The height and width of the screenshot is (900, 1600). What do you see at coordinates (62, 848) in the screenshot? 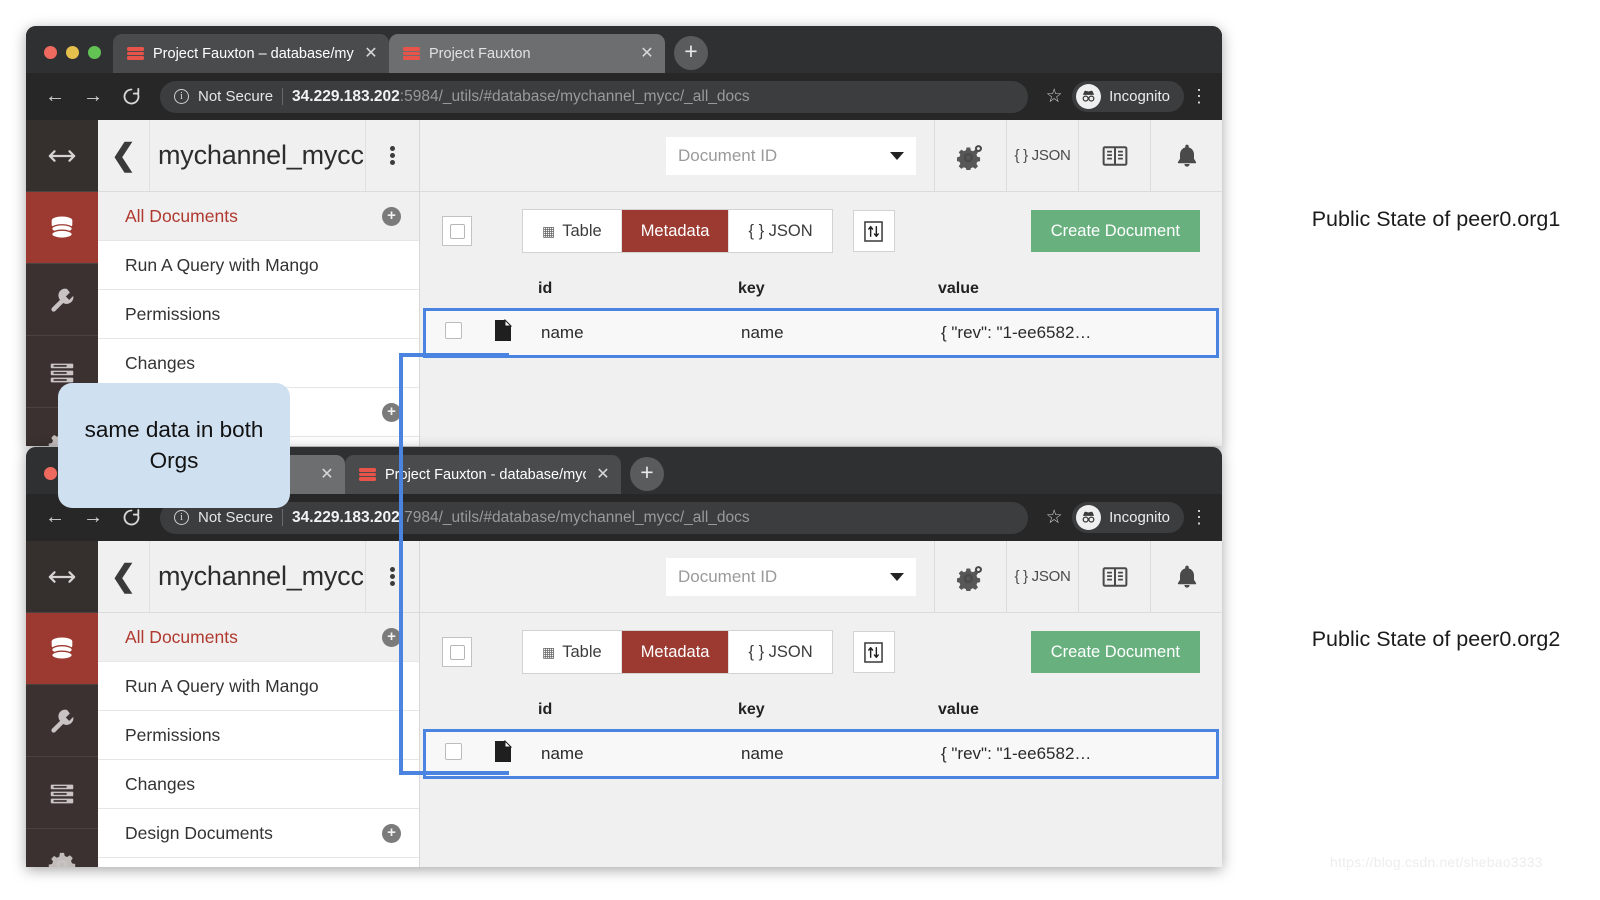
I see `gear-icon` at bounding box center [62, 848].